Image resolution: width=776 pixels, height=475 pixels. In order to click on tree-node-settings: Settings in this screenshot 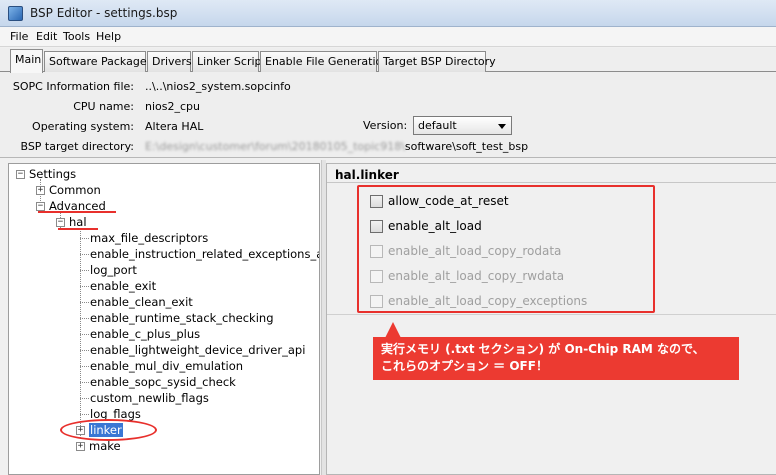, I will do `click(52, 174)`.